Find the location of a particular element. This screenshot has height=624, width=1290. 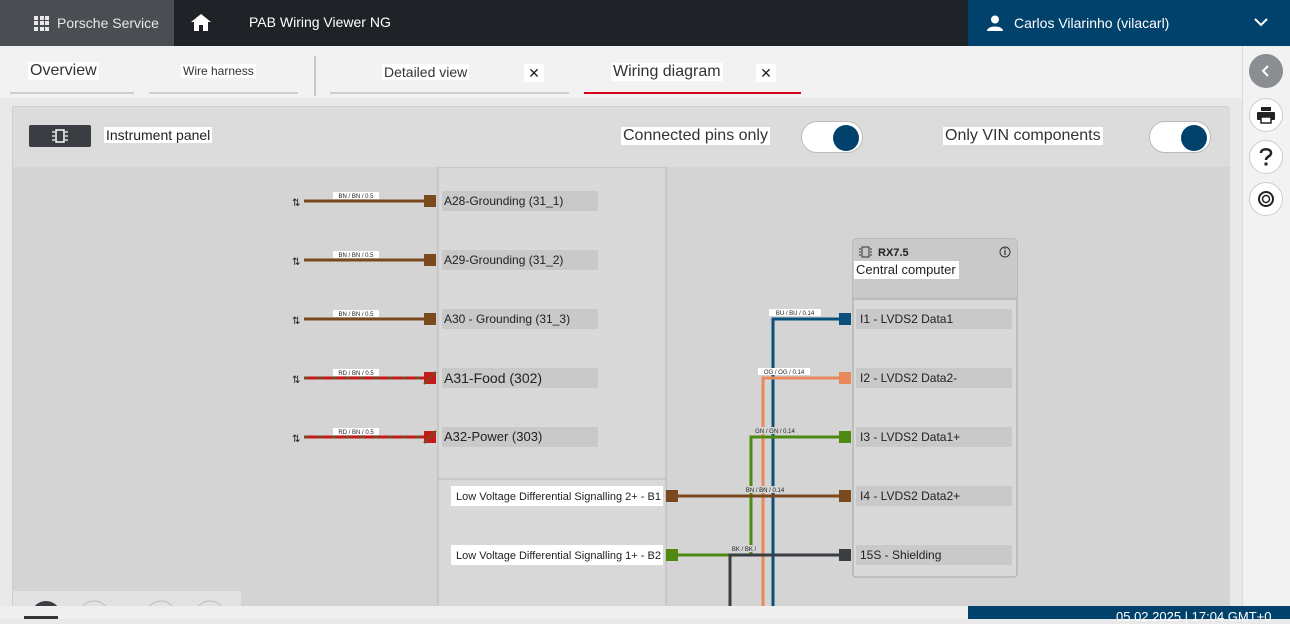

tab-wiring-diagram-label: Wiring diagram is located at coordinates (667, 72).